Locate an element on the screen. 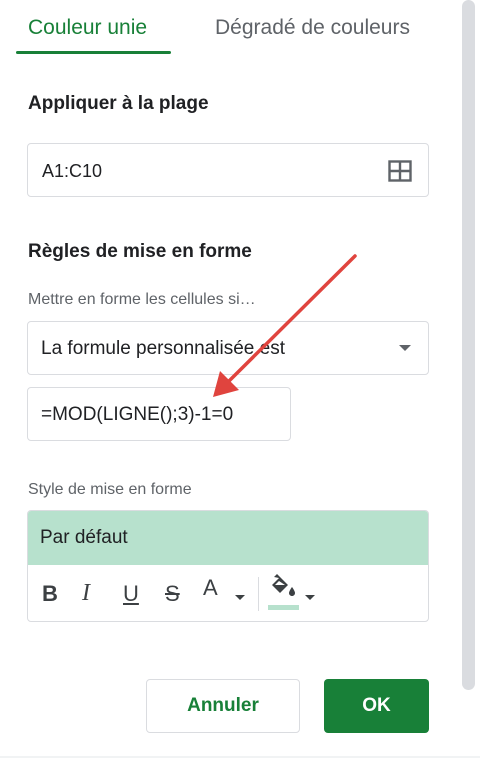 The image size is (480, 758). ok-button: OK is located at coordinates (376, 706).